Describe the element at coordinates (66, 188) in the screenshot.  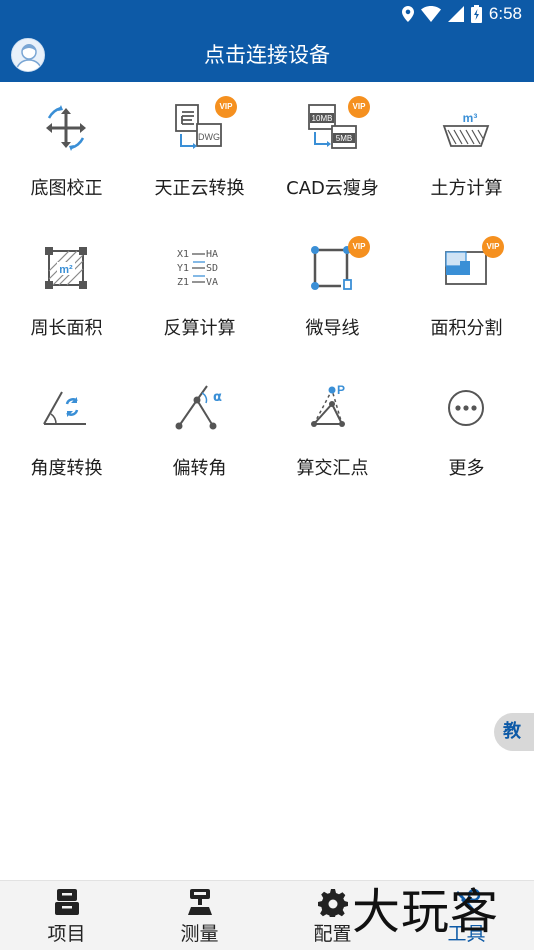
I see `tool-label: 底图校正` at that location.